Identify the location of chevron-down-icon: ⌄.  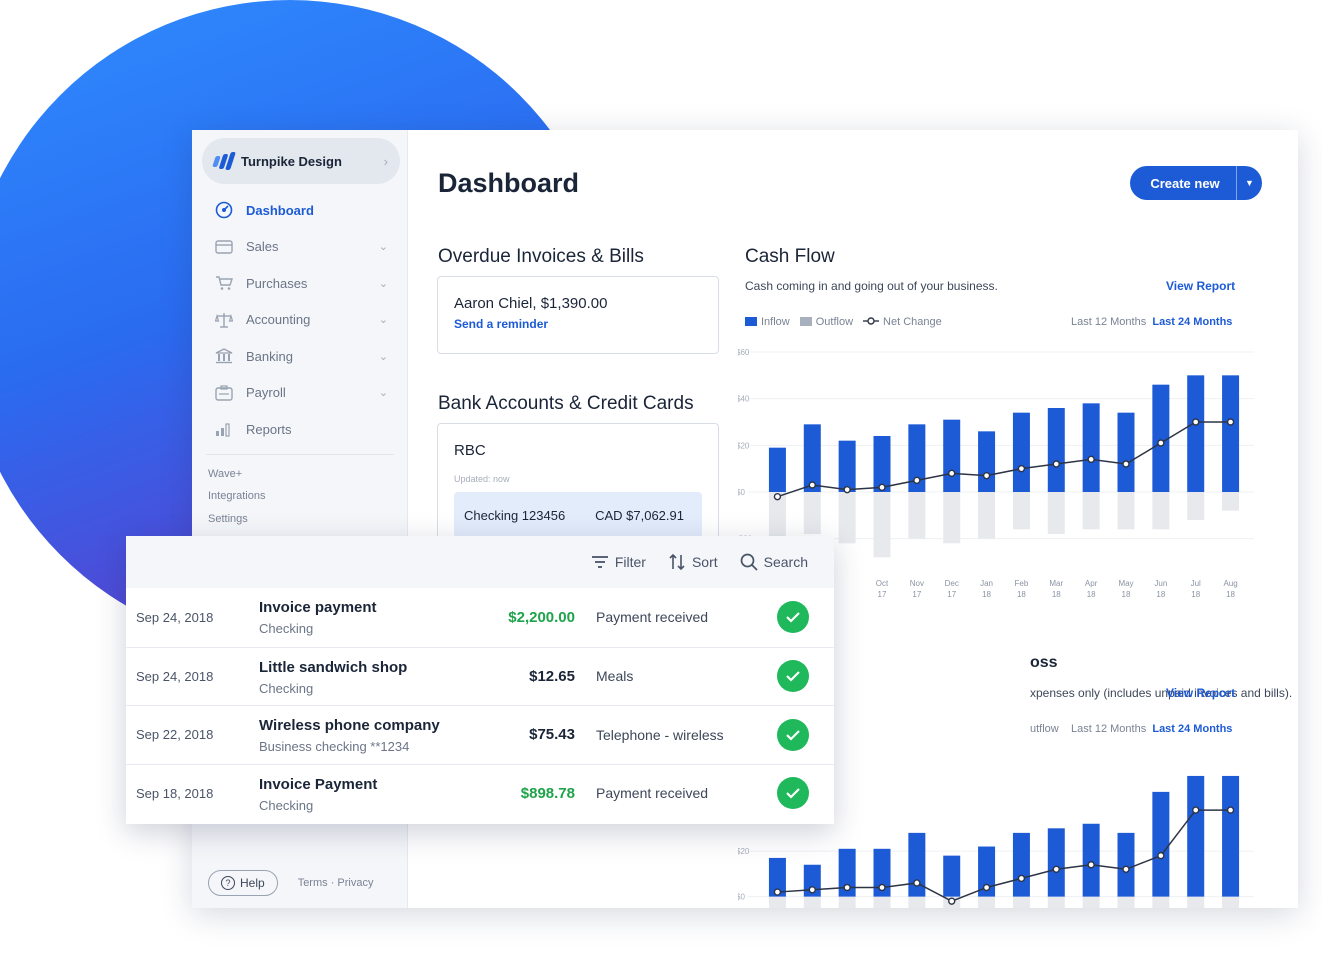
(383, 283).